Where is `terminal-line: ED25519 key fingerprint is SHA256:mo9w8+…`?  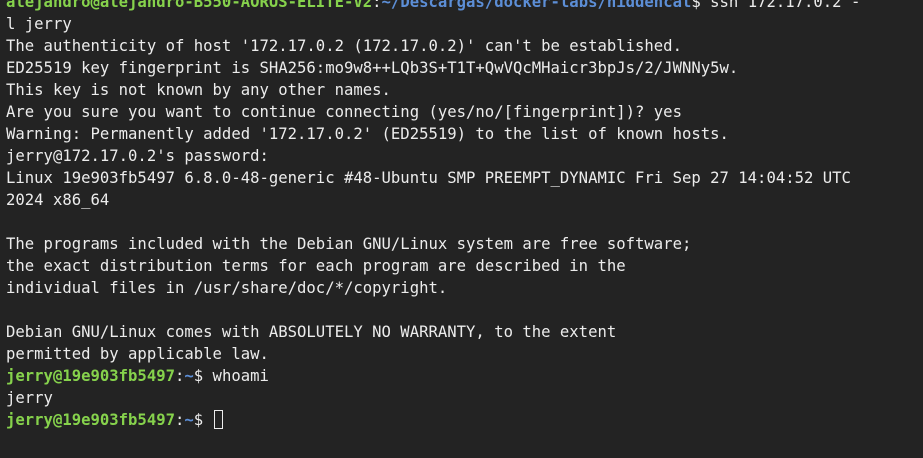 terminal-line: ED25519 key fingerprint is SHA256:mo9w8+… is located at coordinates (372, 68).